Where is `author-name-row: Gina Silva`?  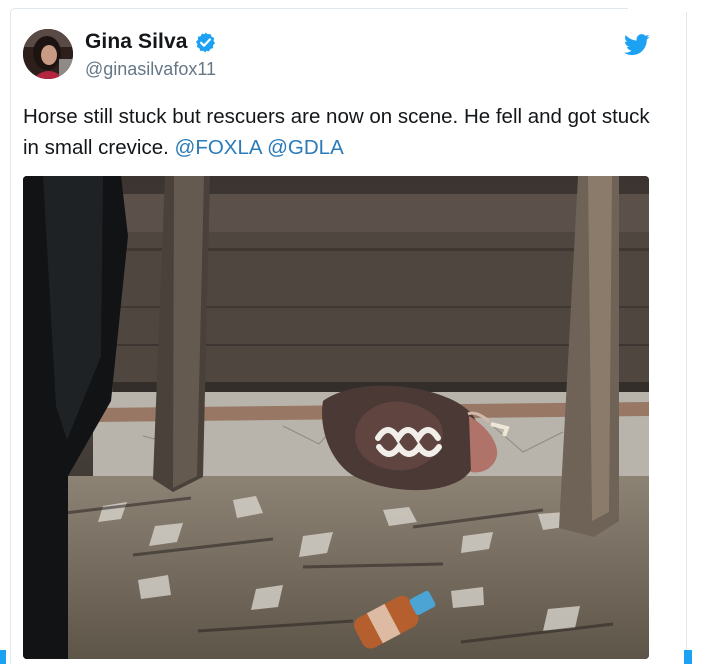 author-name-row: Gina Silva is located at coordinates (151, 42).